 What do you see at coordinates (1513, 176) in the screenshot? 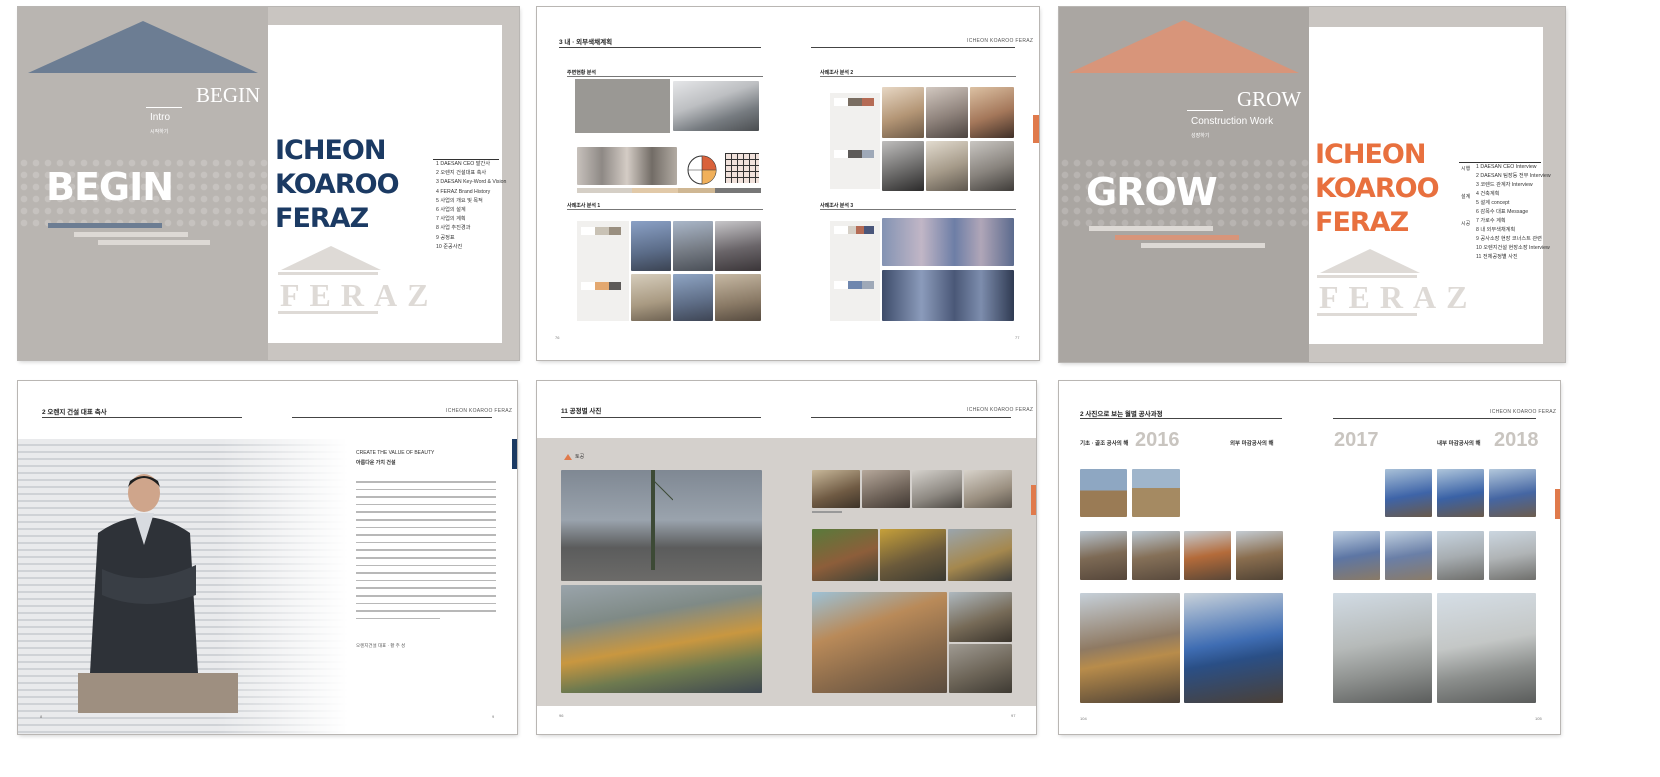
I see `toc-item: 2 DAESAN 팀장등 전무 Interview` at bounding box center [1513, 176].